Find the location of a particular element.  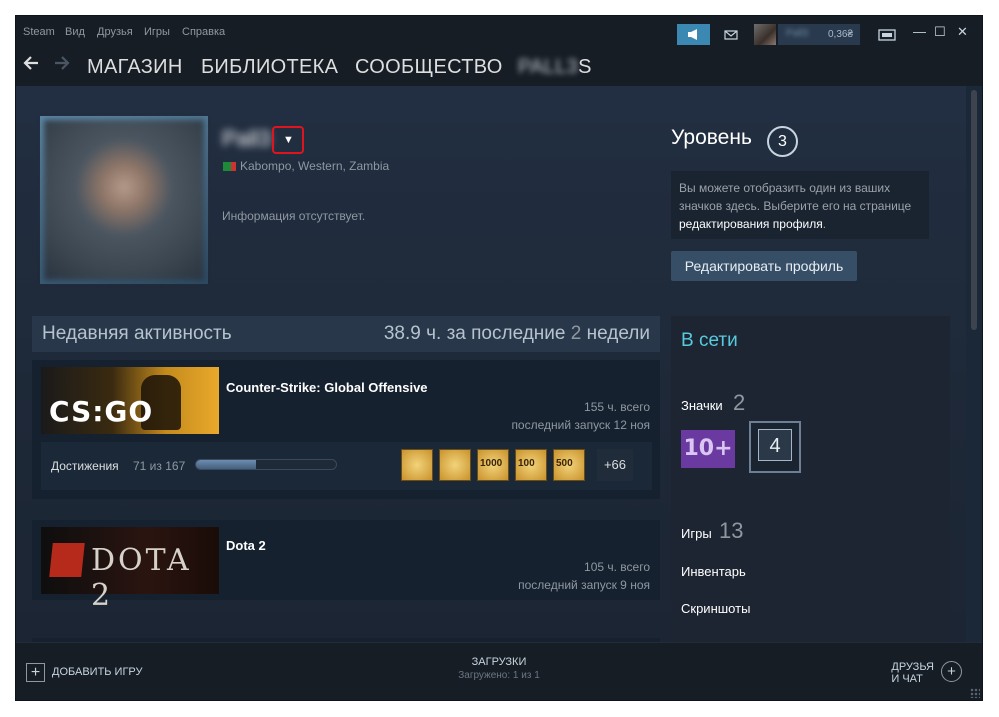

minimize-icon: — is located at coordinates (919, 31).